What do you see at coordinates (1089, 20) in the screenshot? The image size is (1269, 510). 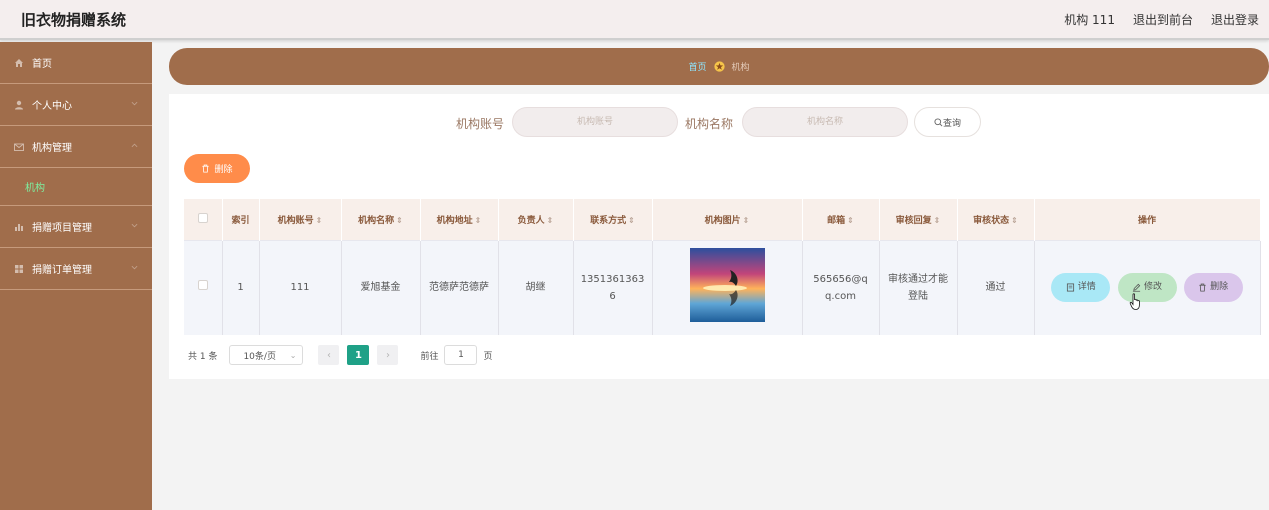 I see `current-user-label: 机构 111` at bounding box center [1089, 20].